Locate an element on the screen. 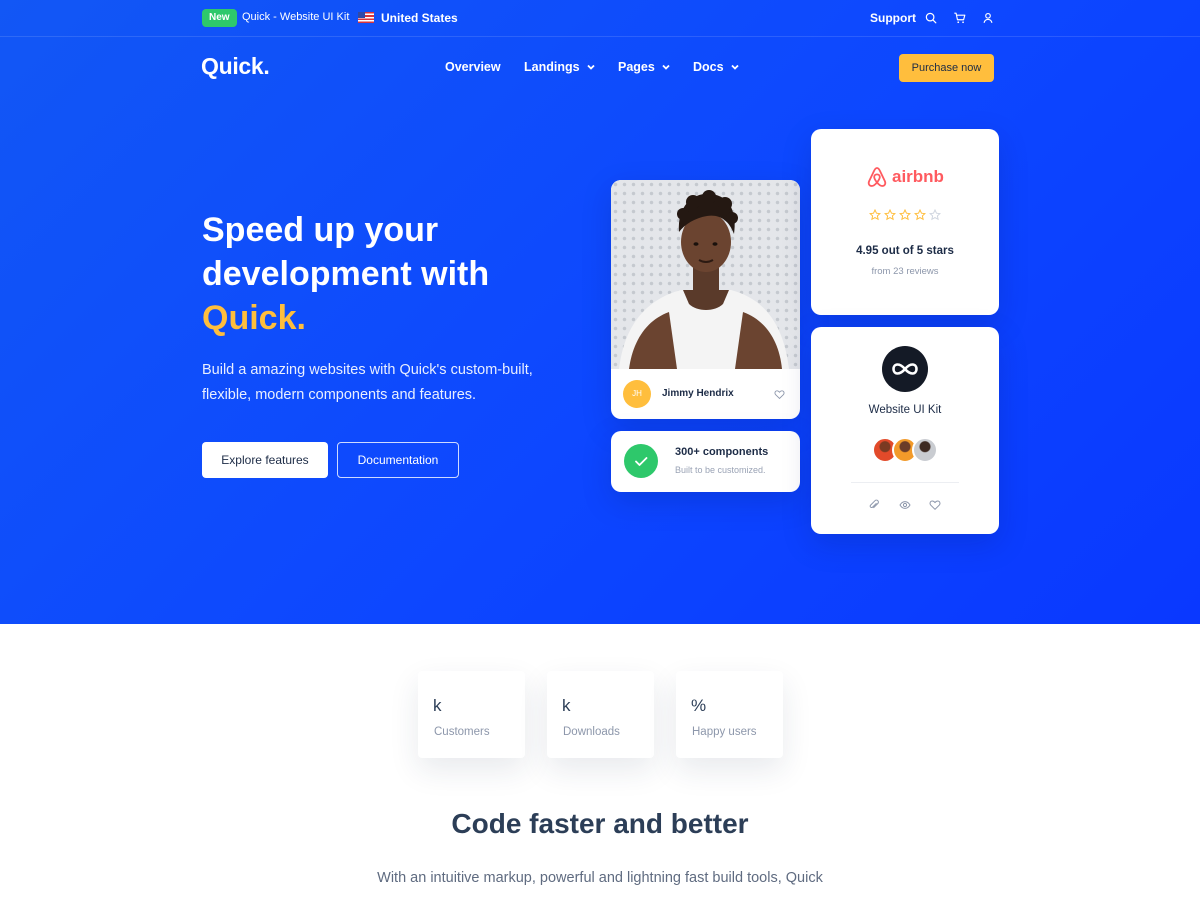 This screenshot has width=1200, height=900. airbnb-wordmark: airbnb is located at coordinates (918, 176).